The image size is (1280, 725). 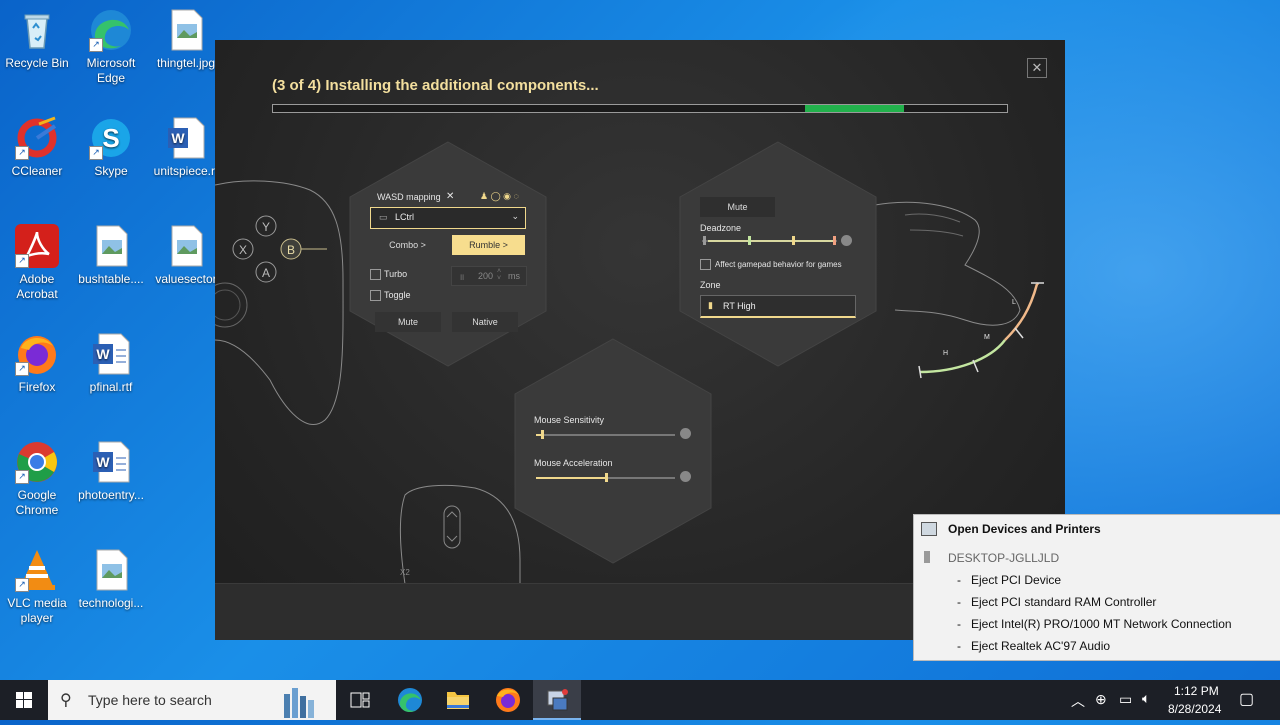 What do you see at coordinates (397, 295) in the screenshot?
I see `toggle-label: Toggle` at bounding box center [397, 295].